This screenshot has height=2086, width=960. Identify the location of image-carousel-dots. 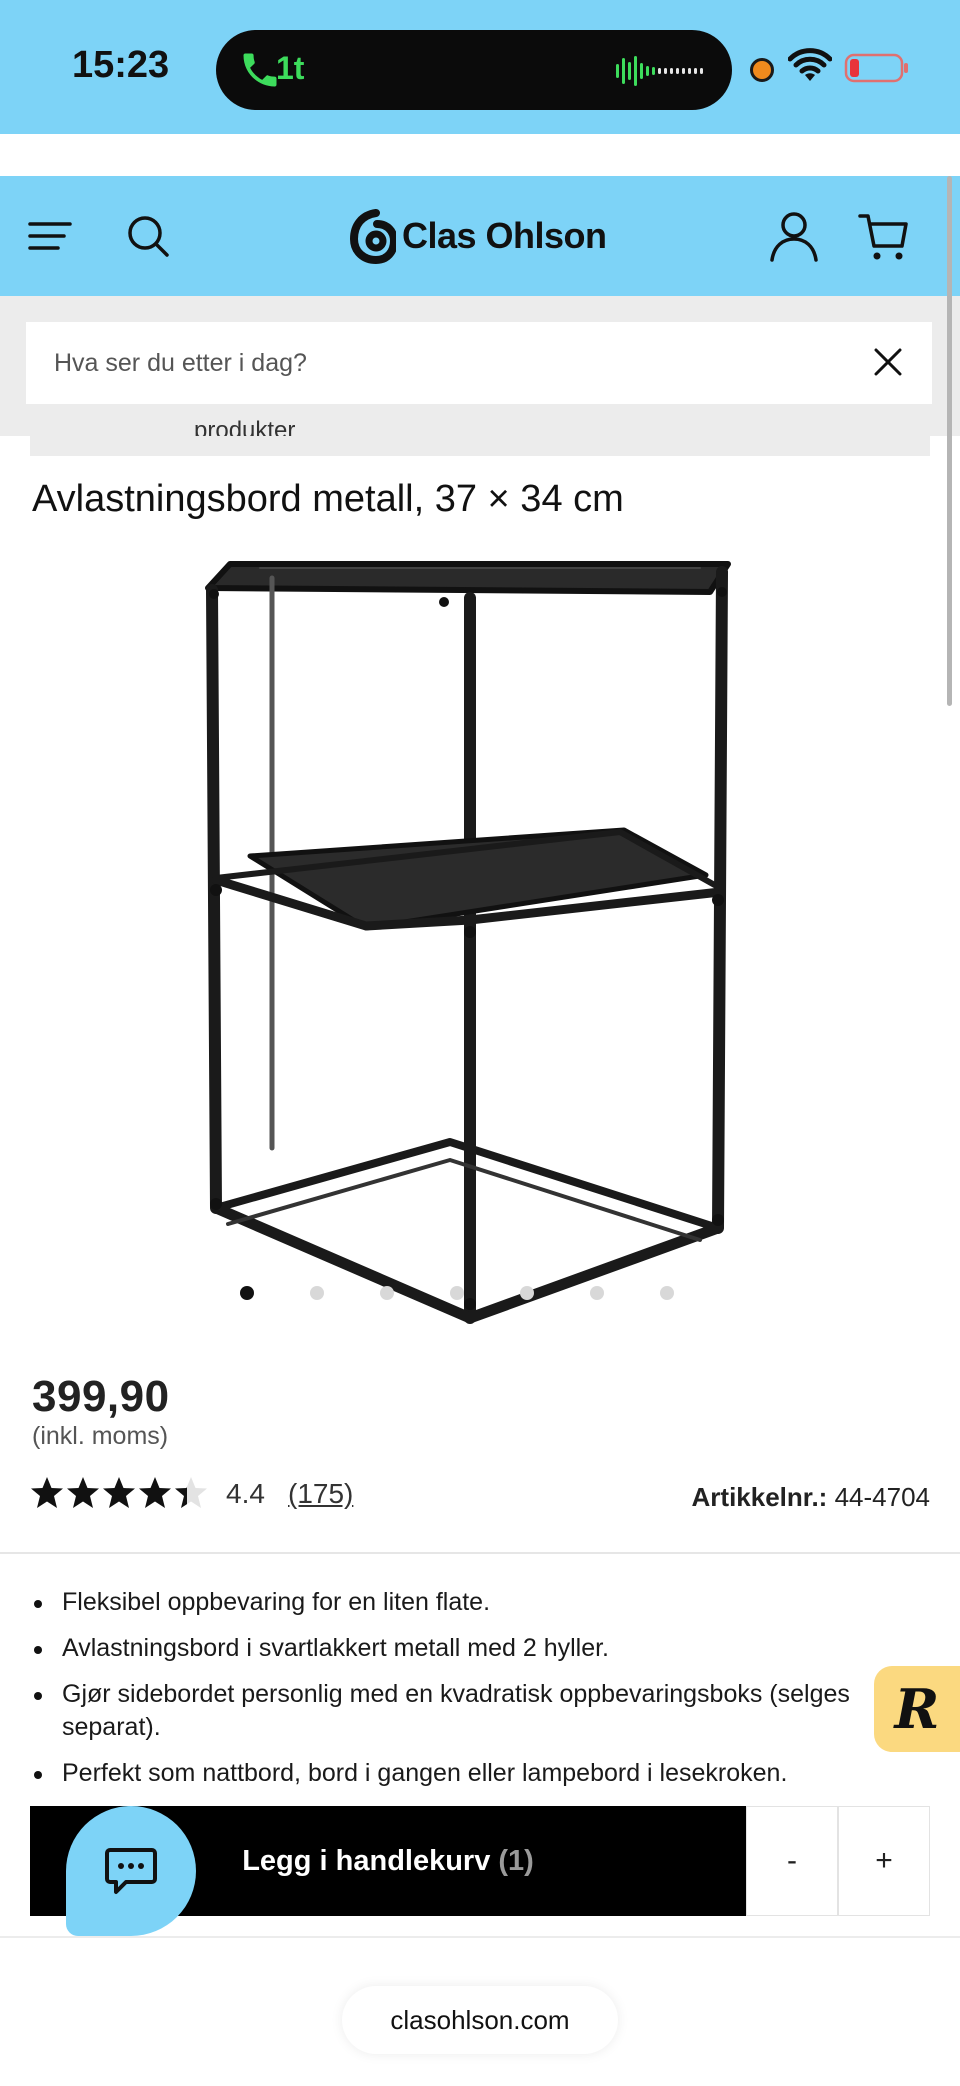
(460, 1294).